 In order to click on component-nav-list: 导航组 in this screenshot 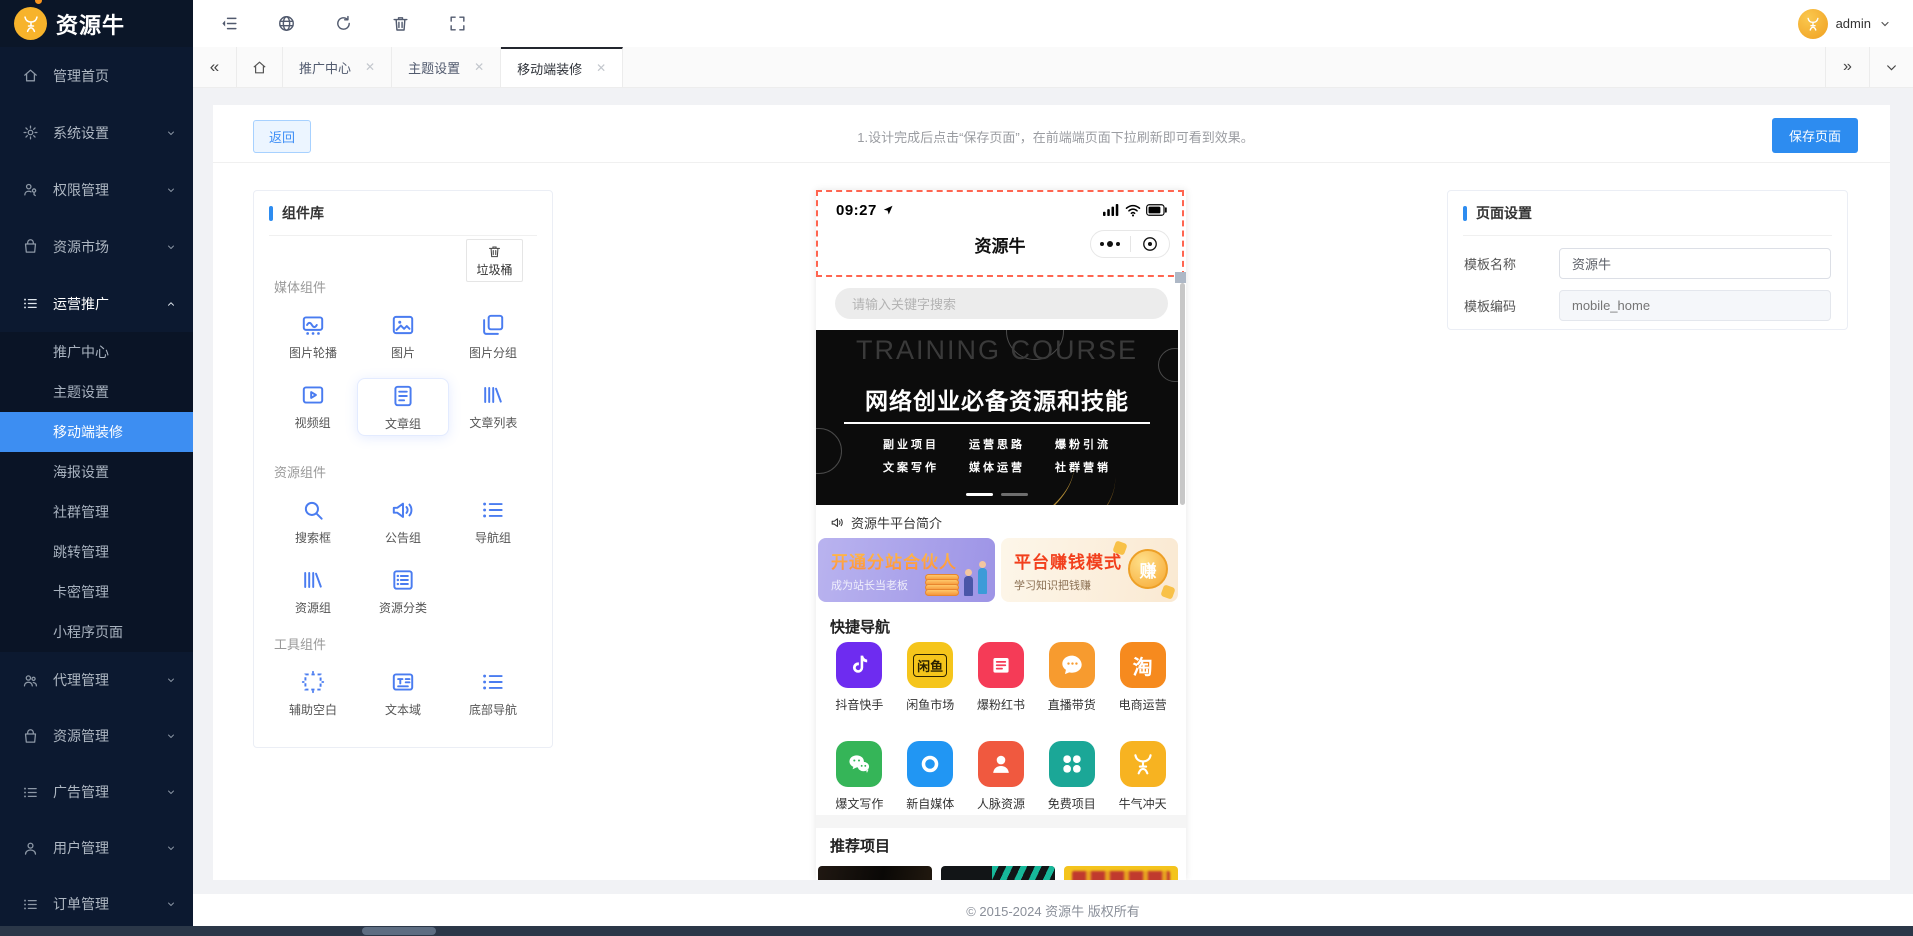, I will do `click(493, 522)`.